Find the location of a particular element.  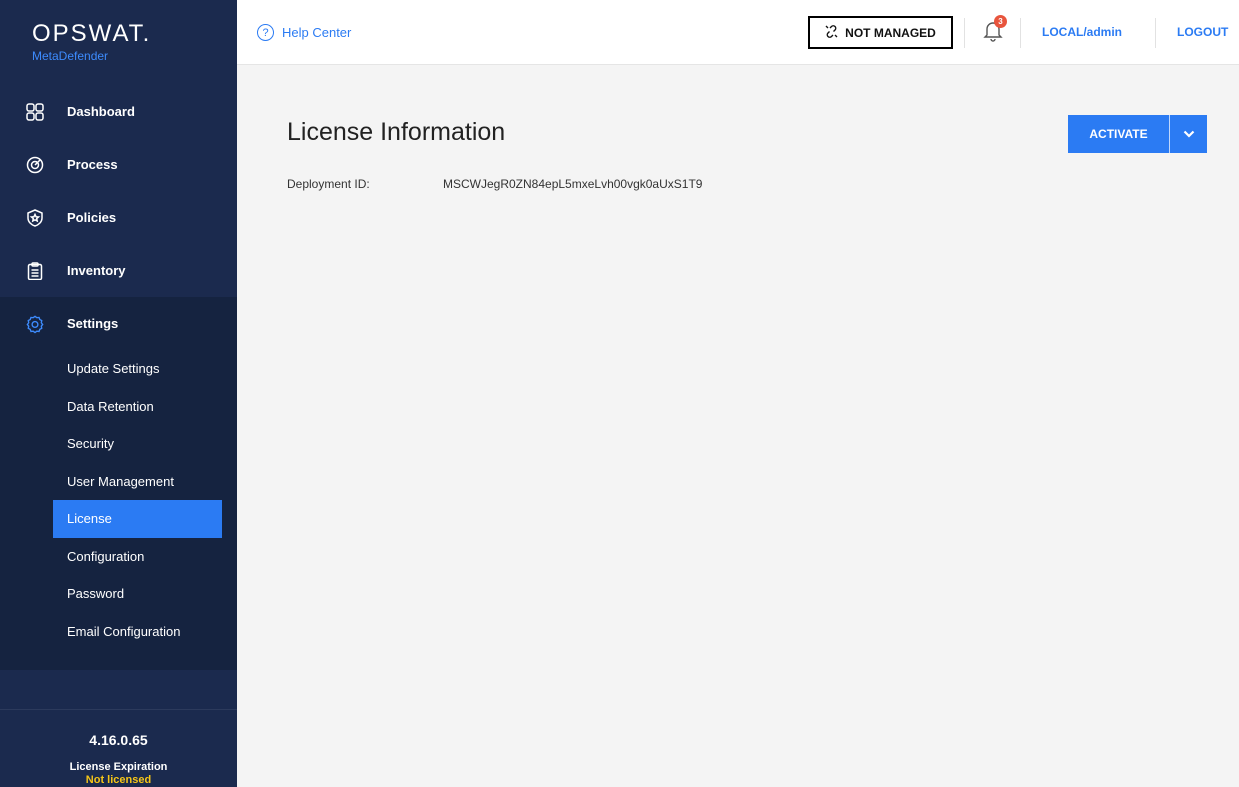

page-title: License Information is located at coordinates (396, 132).